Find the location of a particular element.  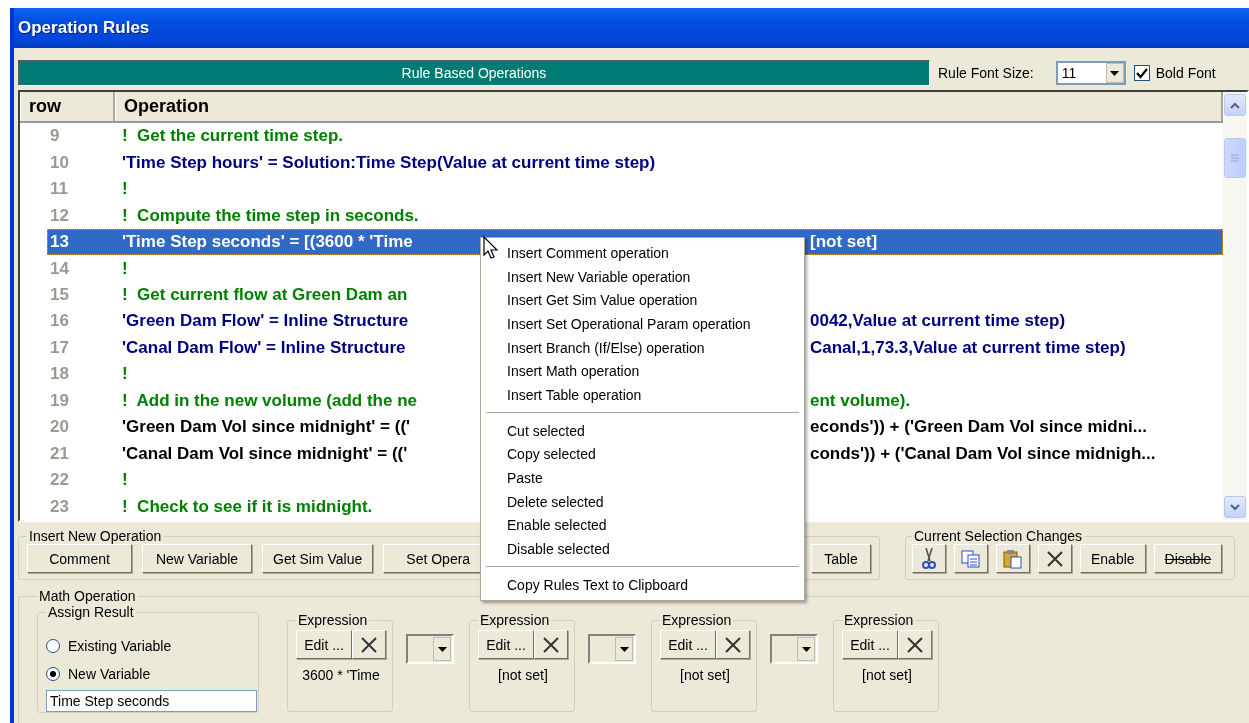

section-banner: Rule Based Operations is located at coordinates (474, 73).